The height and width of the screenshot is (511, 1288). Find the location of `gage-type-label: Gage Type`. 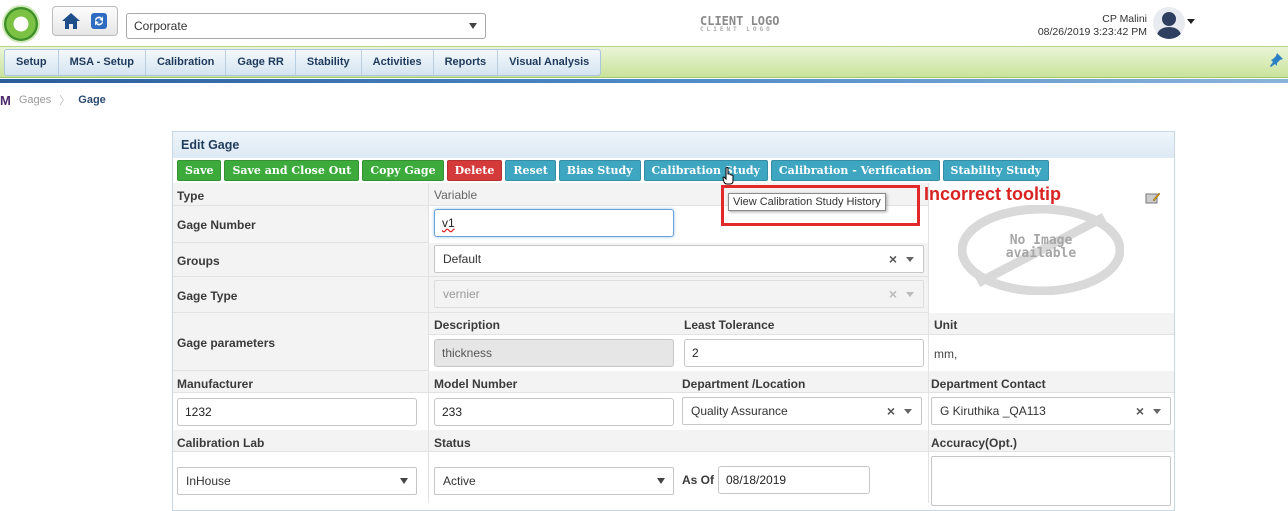

gage-type-label: Gage Type is located at coordinates (207, 296).